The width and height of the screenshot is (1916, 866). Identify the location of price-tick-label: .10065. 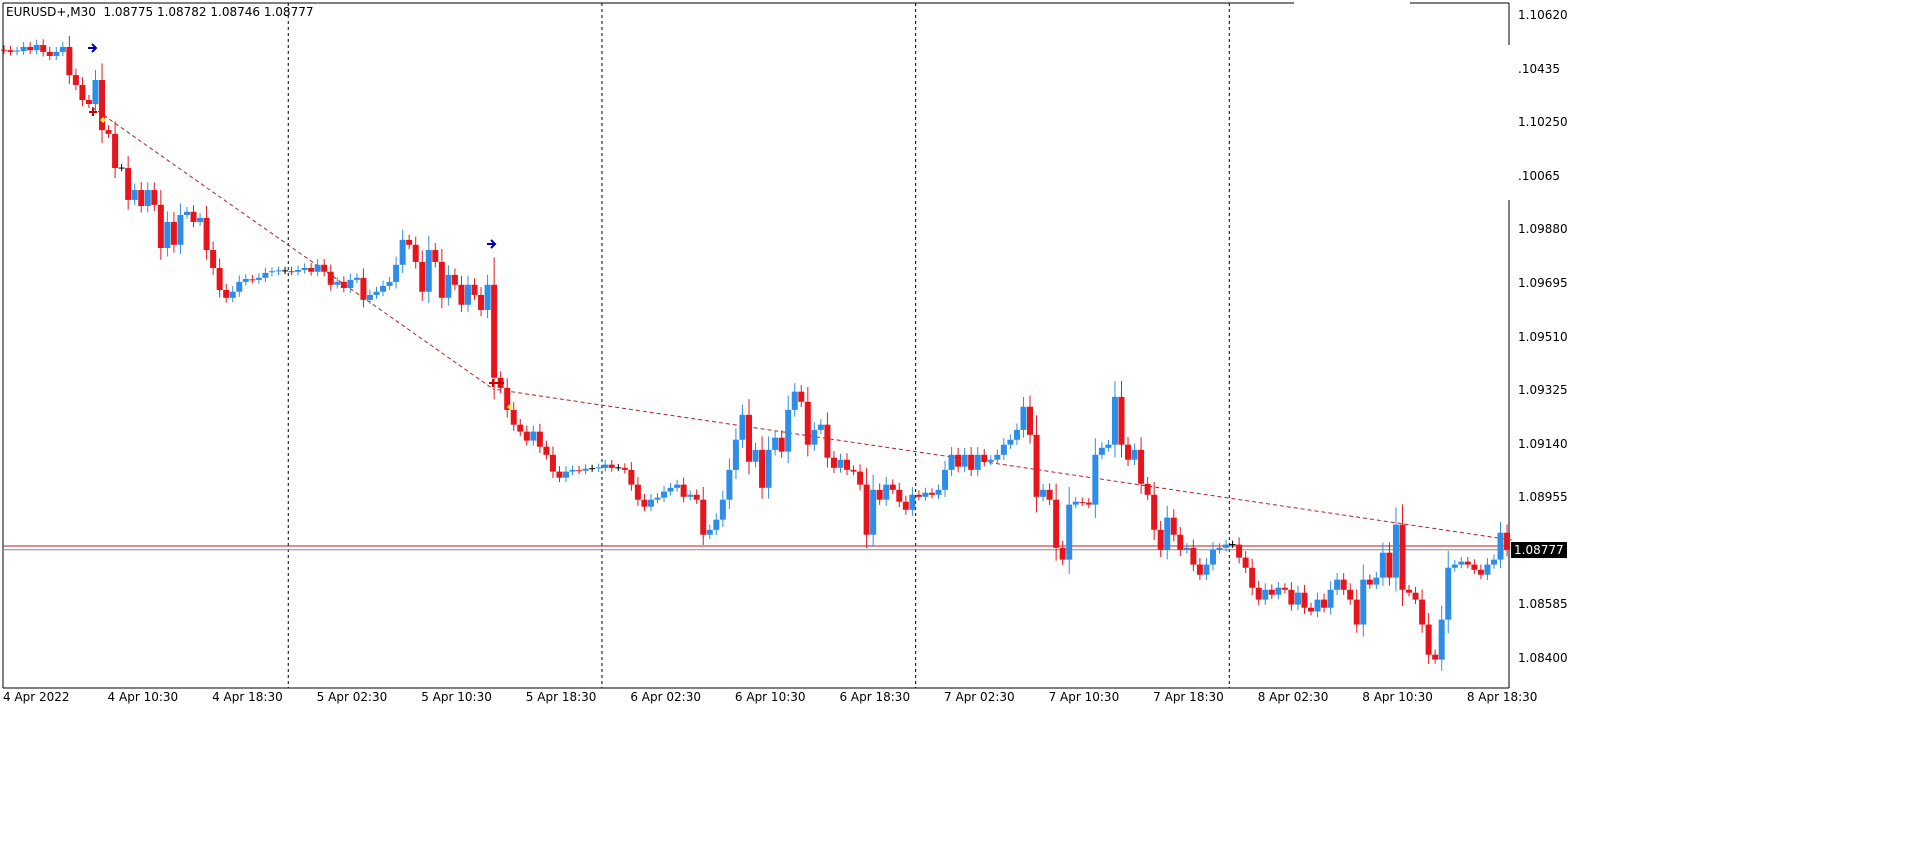
(1539, 175).